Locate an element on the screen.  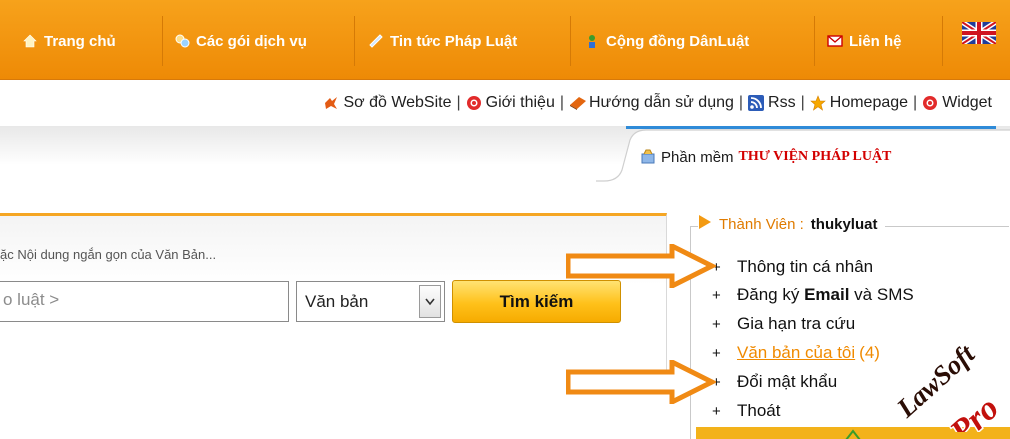
nav-contact-label: Liên hệ is located at coordinates (875, 41).